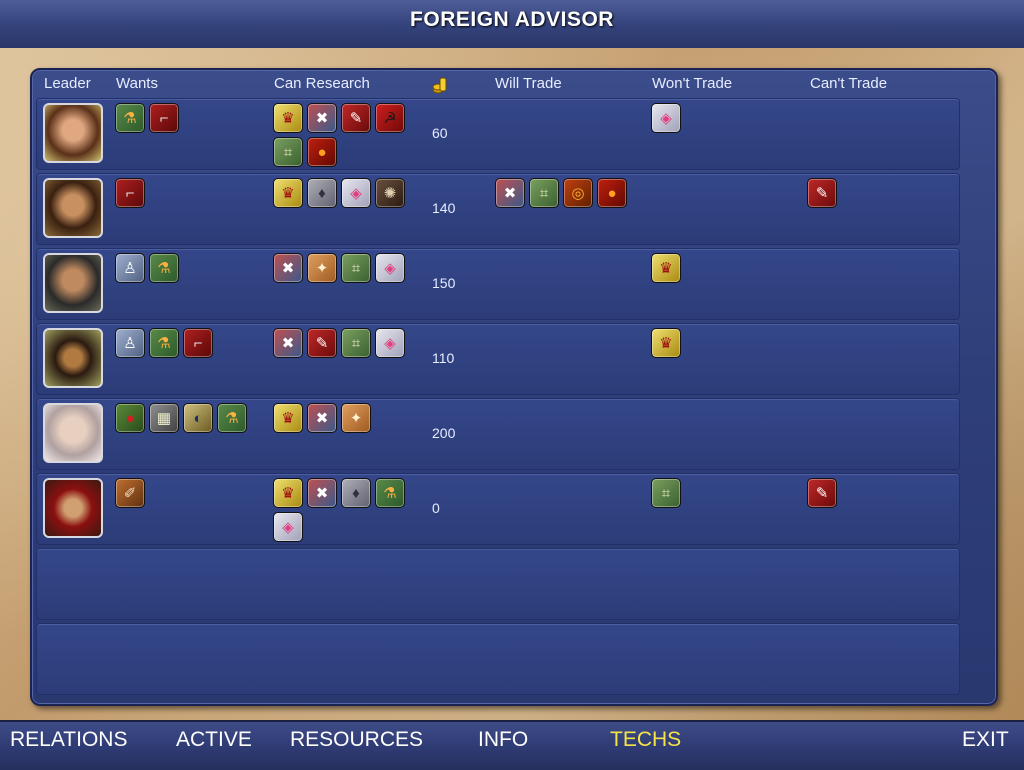 The width and height of the screenshot is (1024, 770). I want to click on can-research-cell: ♛ ✖ ✦, so click(343, 418).